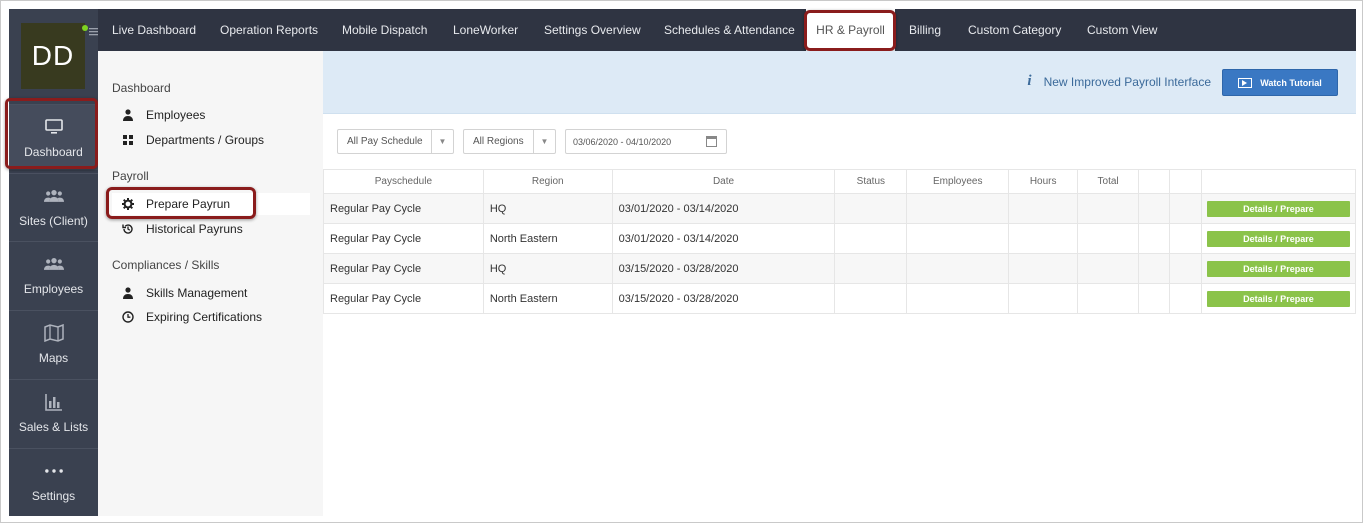 The image size is (1363, 523). I want to click on monitor-icon, so click(54, 127).